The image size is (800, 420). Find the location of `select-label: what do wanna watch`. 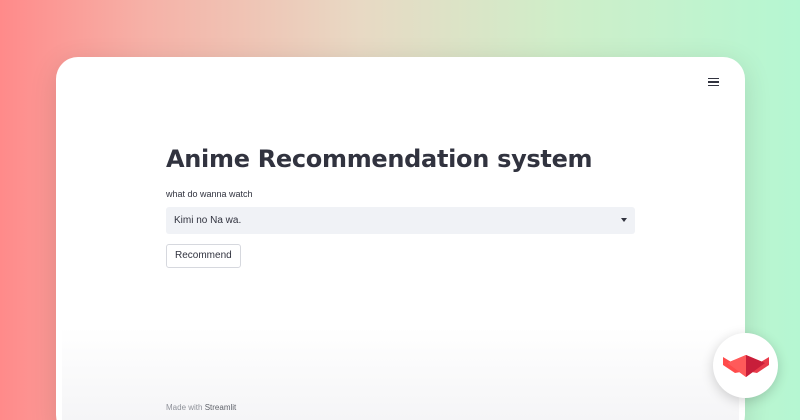

select-label: what do wanna watch is located at coordinates (209, 194).